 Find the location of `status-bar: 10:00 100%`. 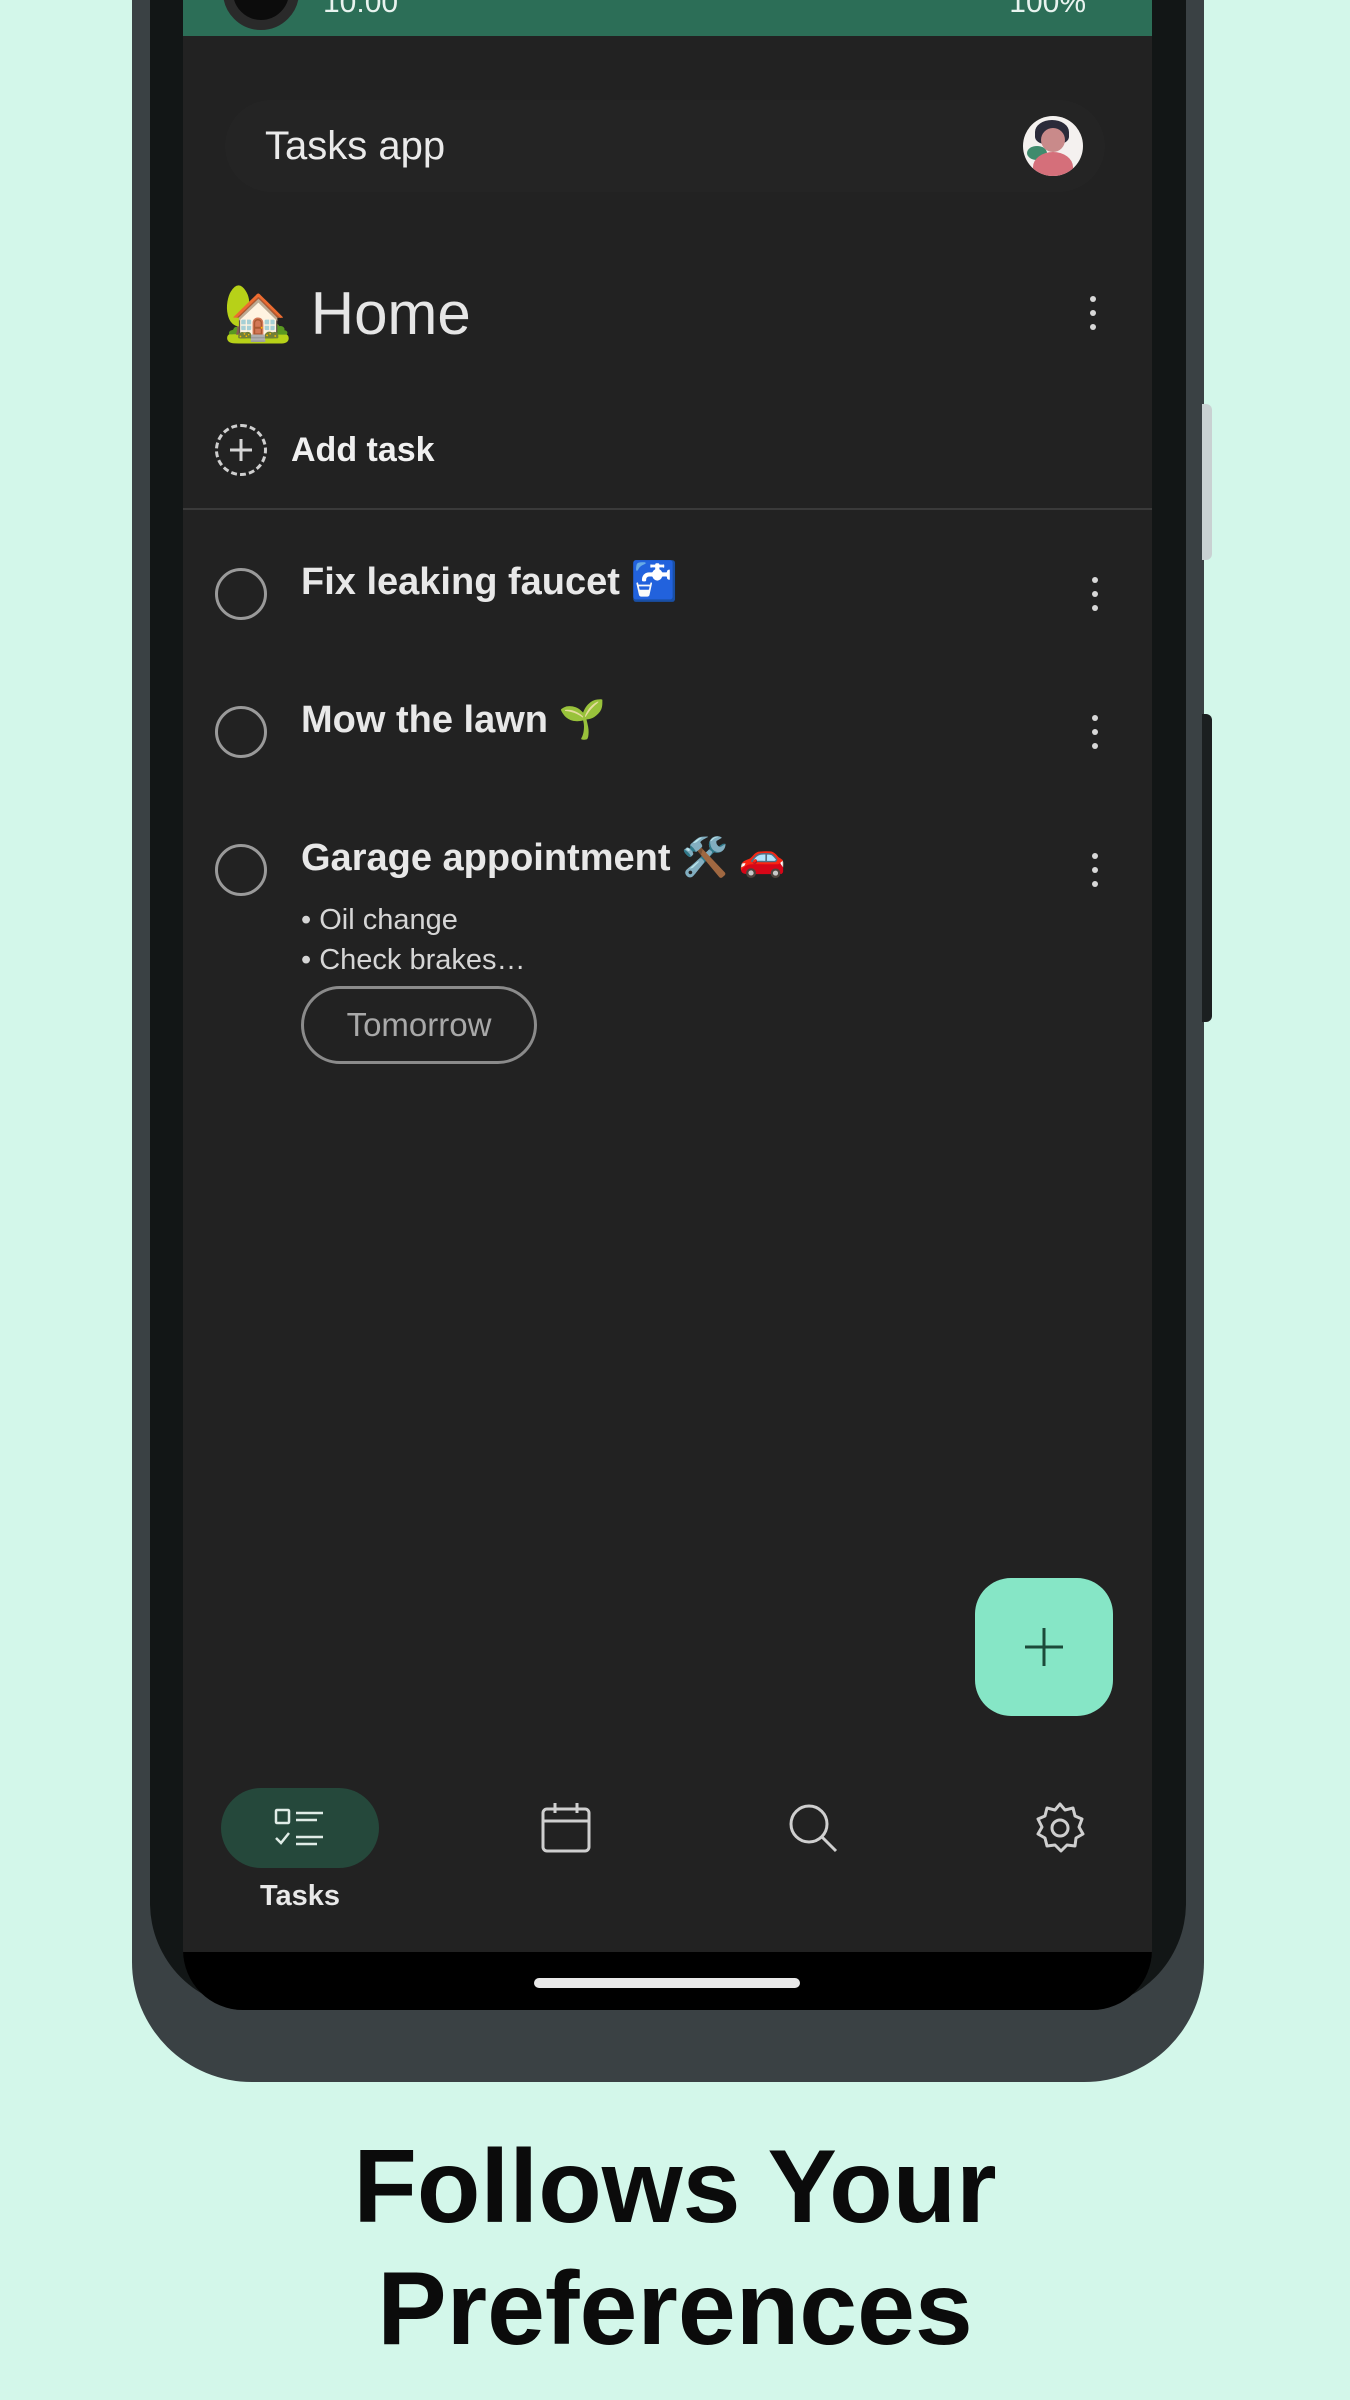

status-bar: 10:00 100% is located at coordinates (667, 18).